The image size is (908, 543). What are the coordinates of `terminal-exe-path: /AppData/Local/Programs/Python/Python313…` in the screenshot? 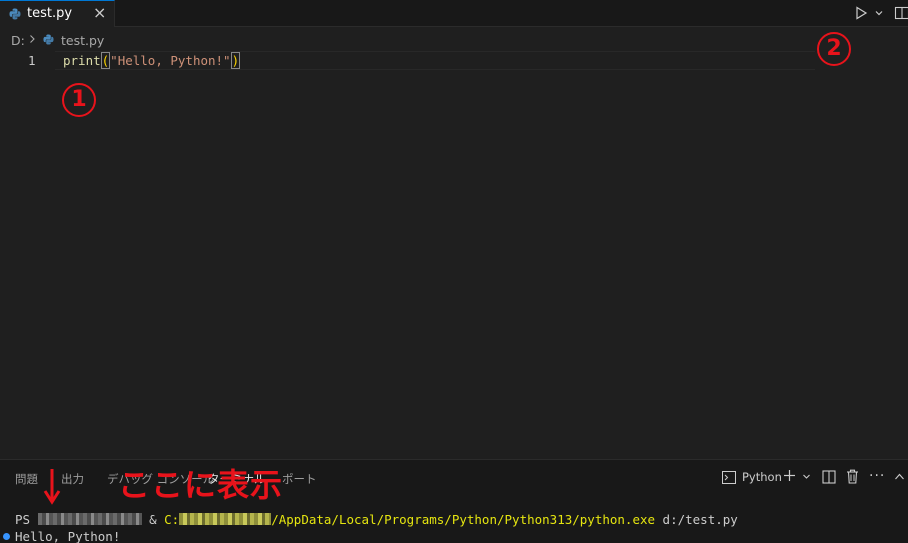 It's located at (463, 519).